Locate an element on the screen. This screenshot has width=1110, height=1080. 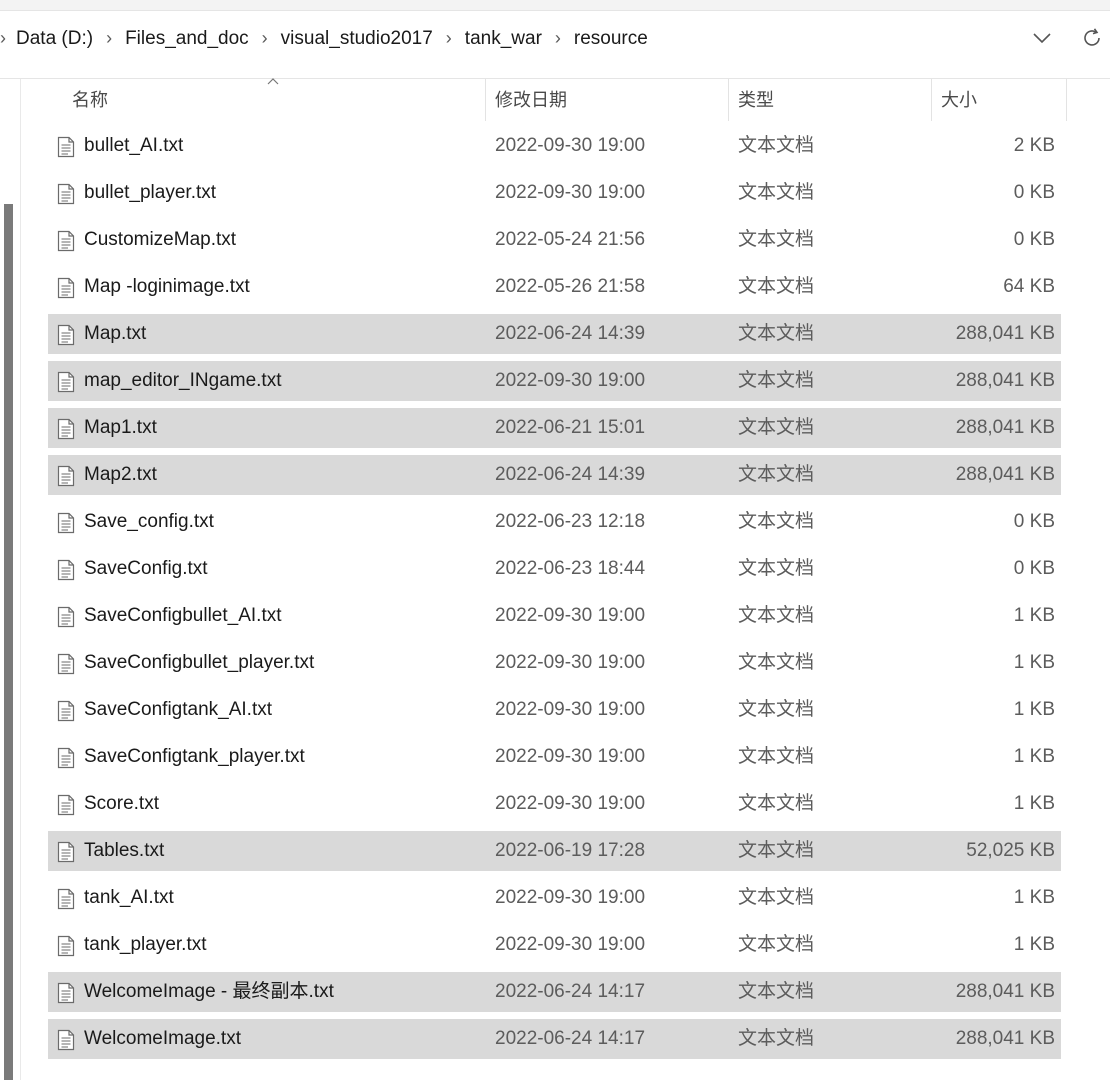
file-row: CustomizeMap.txt 2022-05-24 21:56 文本文档 0 KB is located at coordinates (554, 240).